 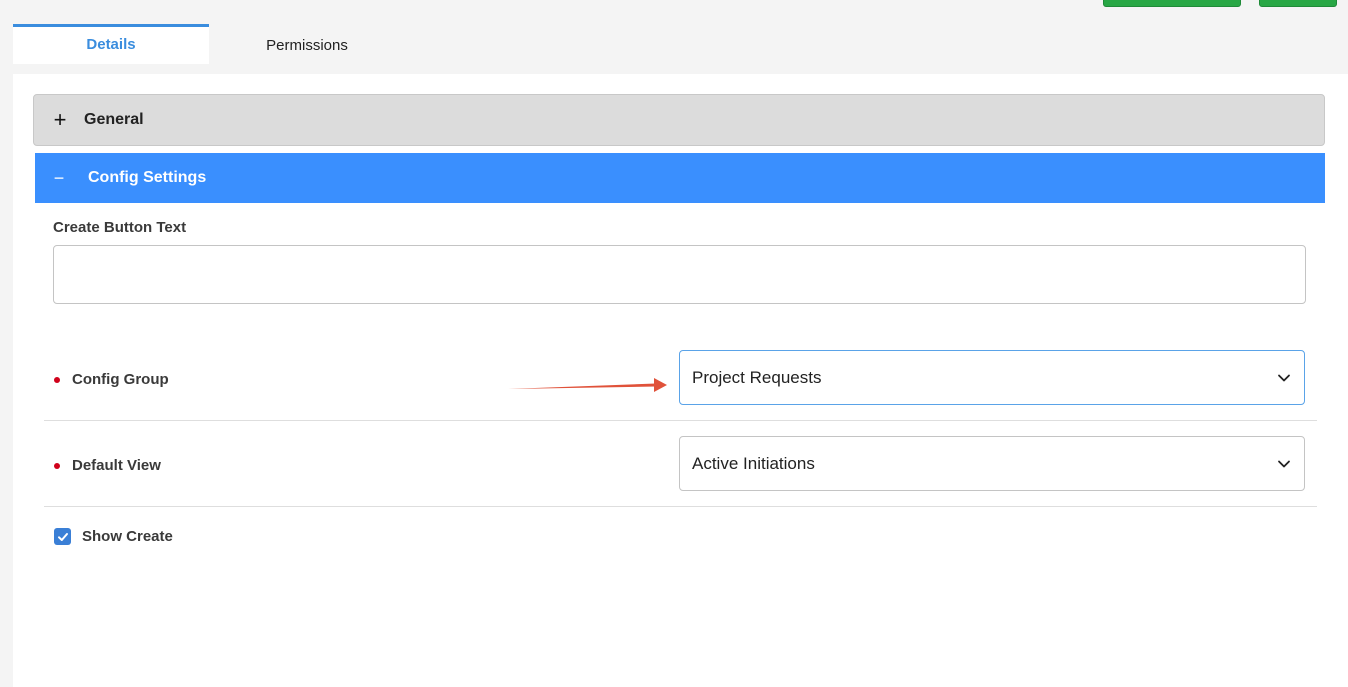 I want to click on top-action-button-secondary, so click(x=1298, y=3).